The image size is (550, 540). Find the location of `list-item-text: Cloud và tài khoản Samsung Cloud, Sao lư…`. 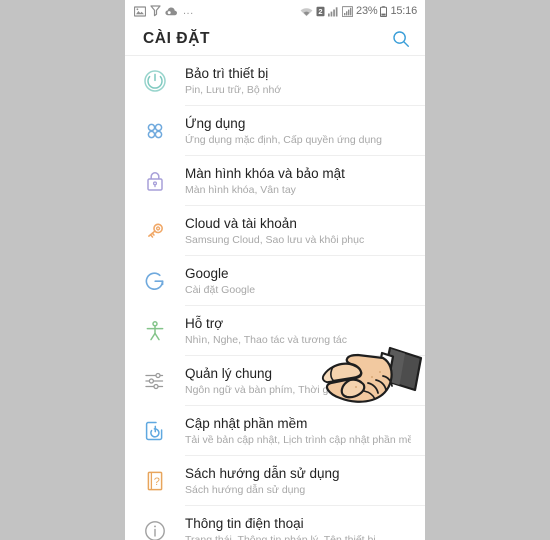

list-item-text: Cloud và tài khoản Samsung Cloud, Sao lư… is located at coordinates (298, 226).